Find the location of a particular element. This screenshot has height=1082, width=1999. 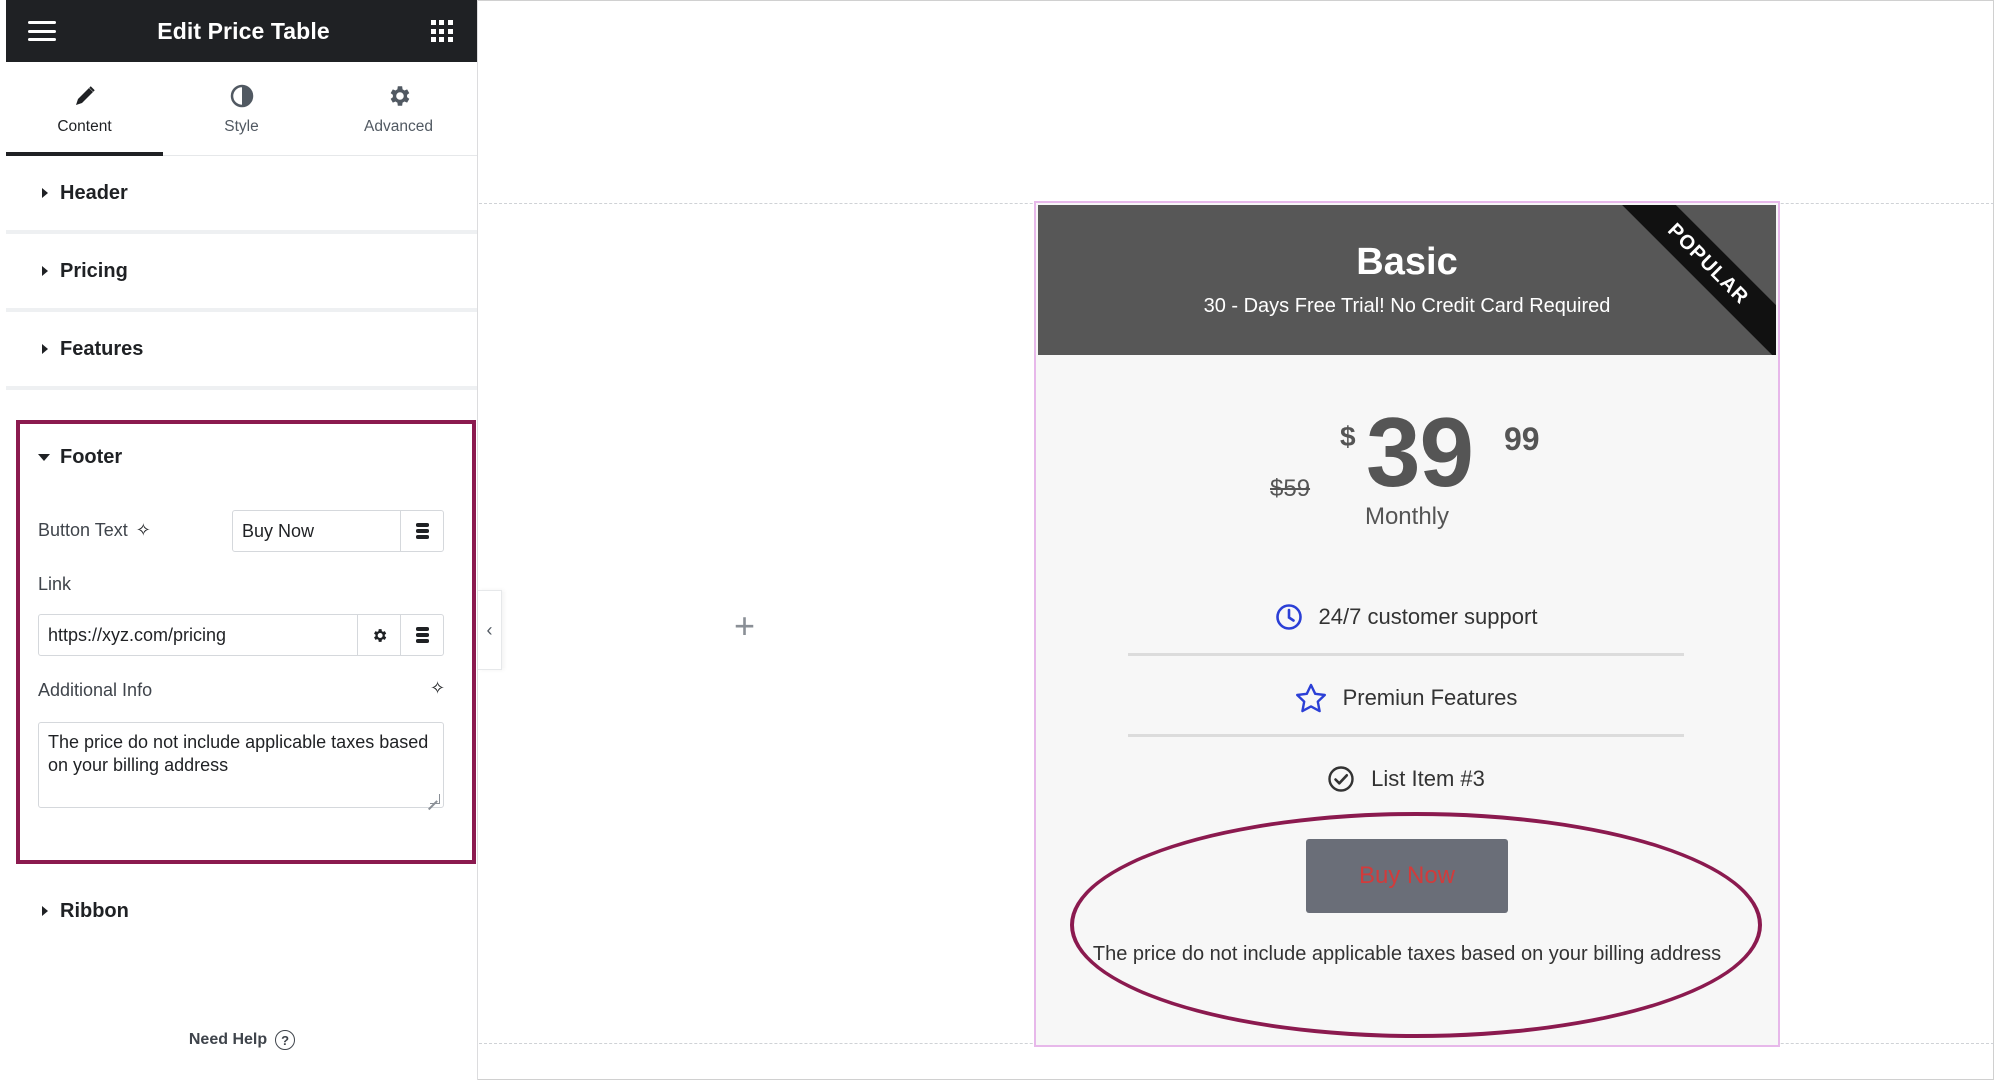

section-footer-label: Footer is located at coordinates (91, 457).